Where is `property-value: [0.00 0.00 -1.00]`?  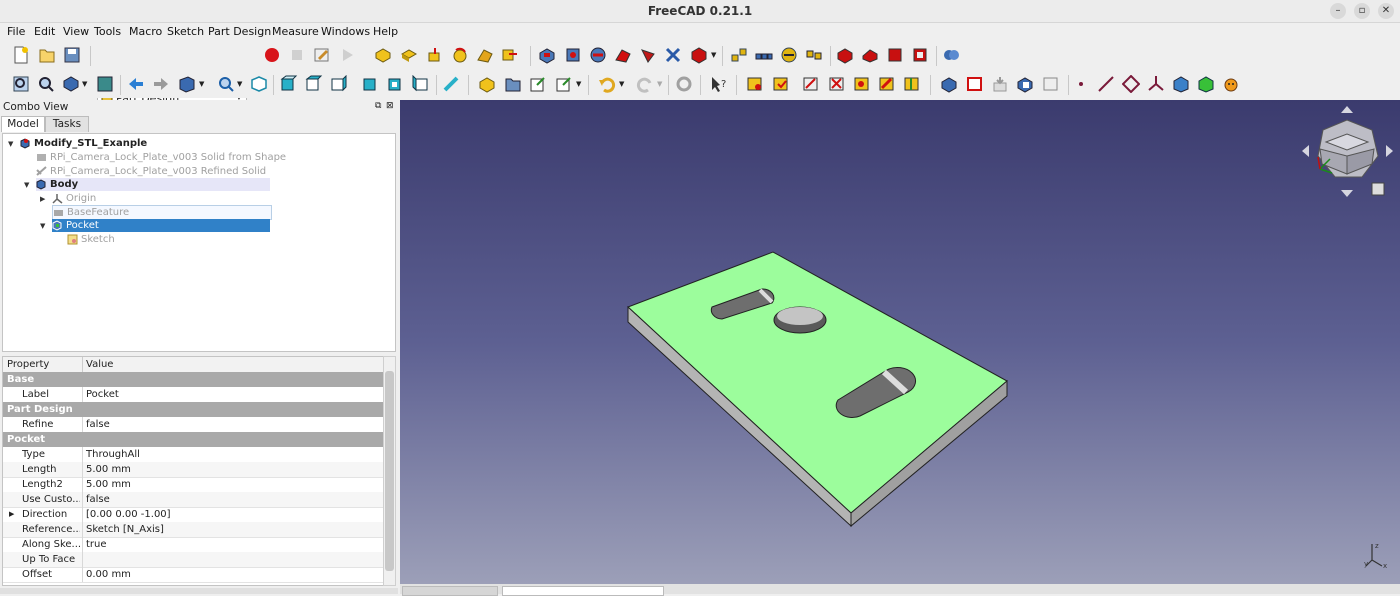 property-value: [0.00 0.00 -1.00] is located at coordinates (126, 514).